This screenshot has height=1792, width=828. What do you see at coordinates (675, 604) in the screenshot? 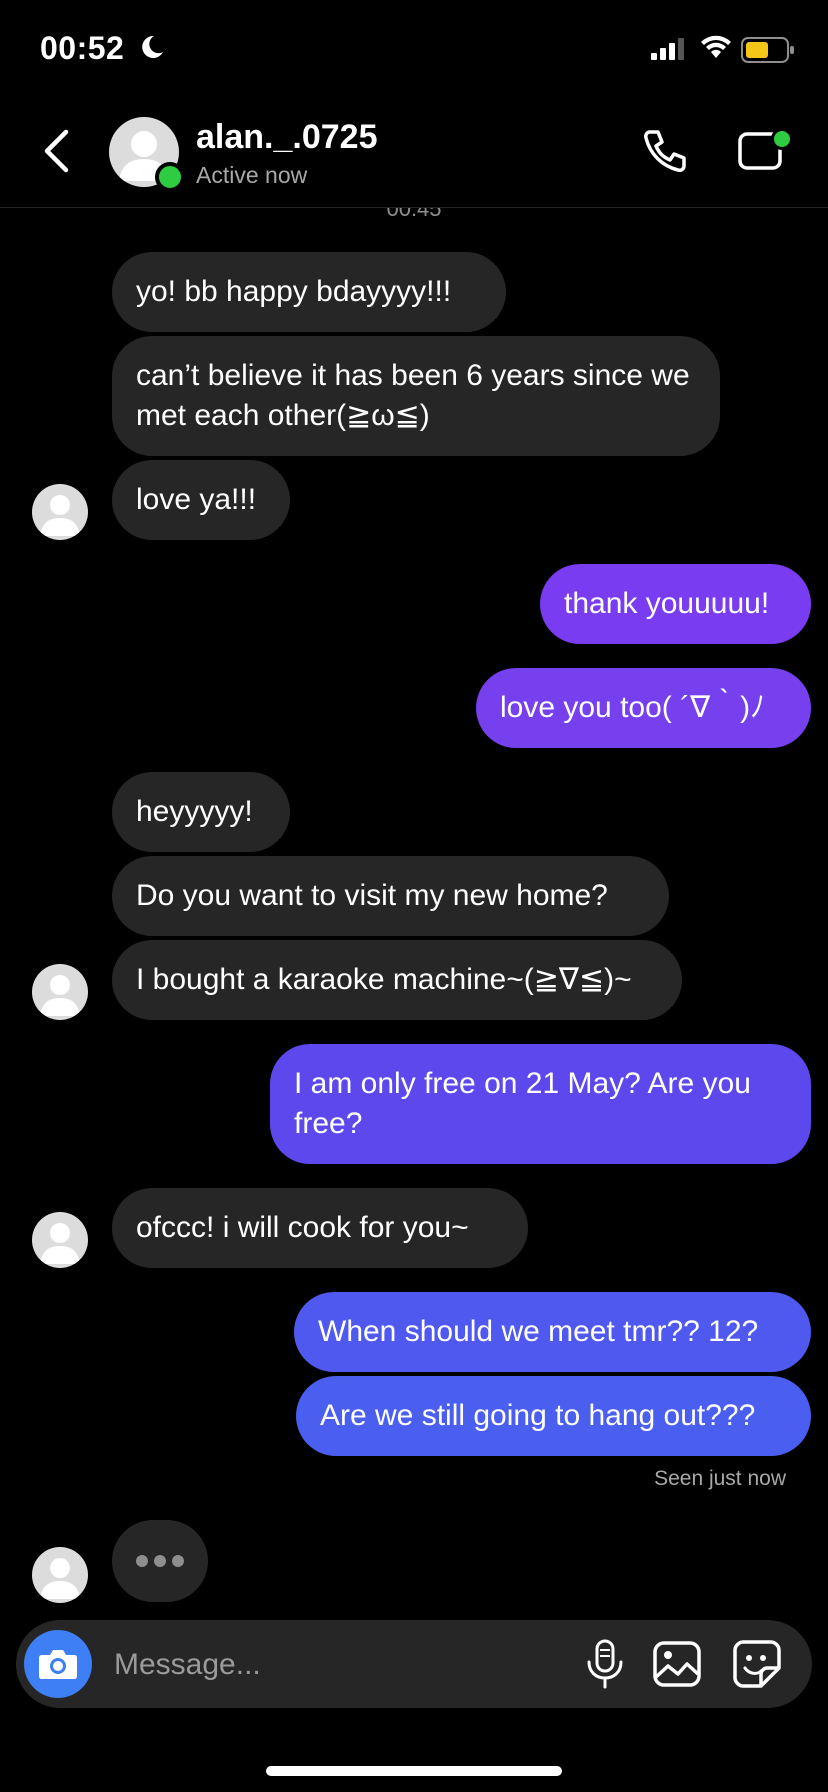
I see `message-outgoing: thank youuuuu!` at bounding box center [675, 604].